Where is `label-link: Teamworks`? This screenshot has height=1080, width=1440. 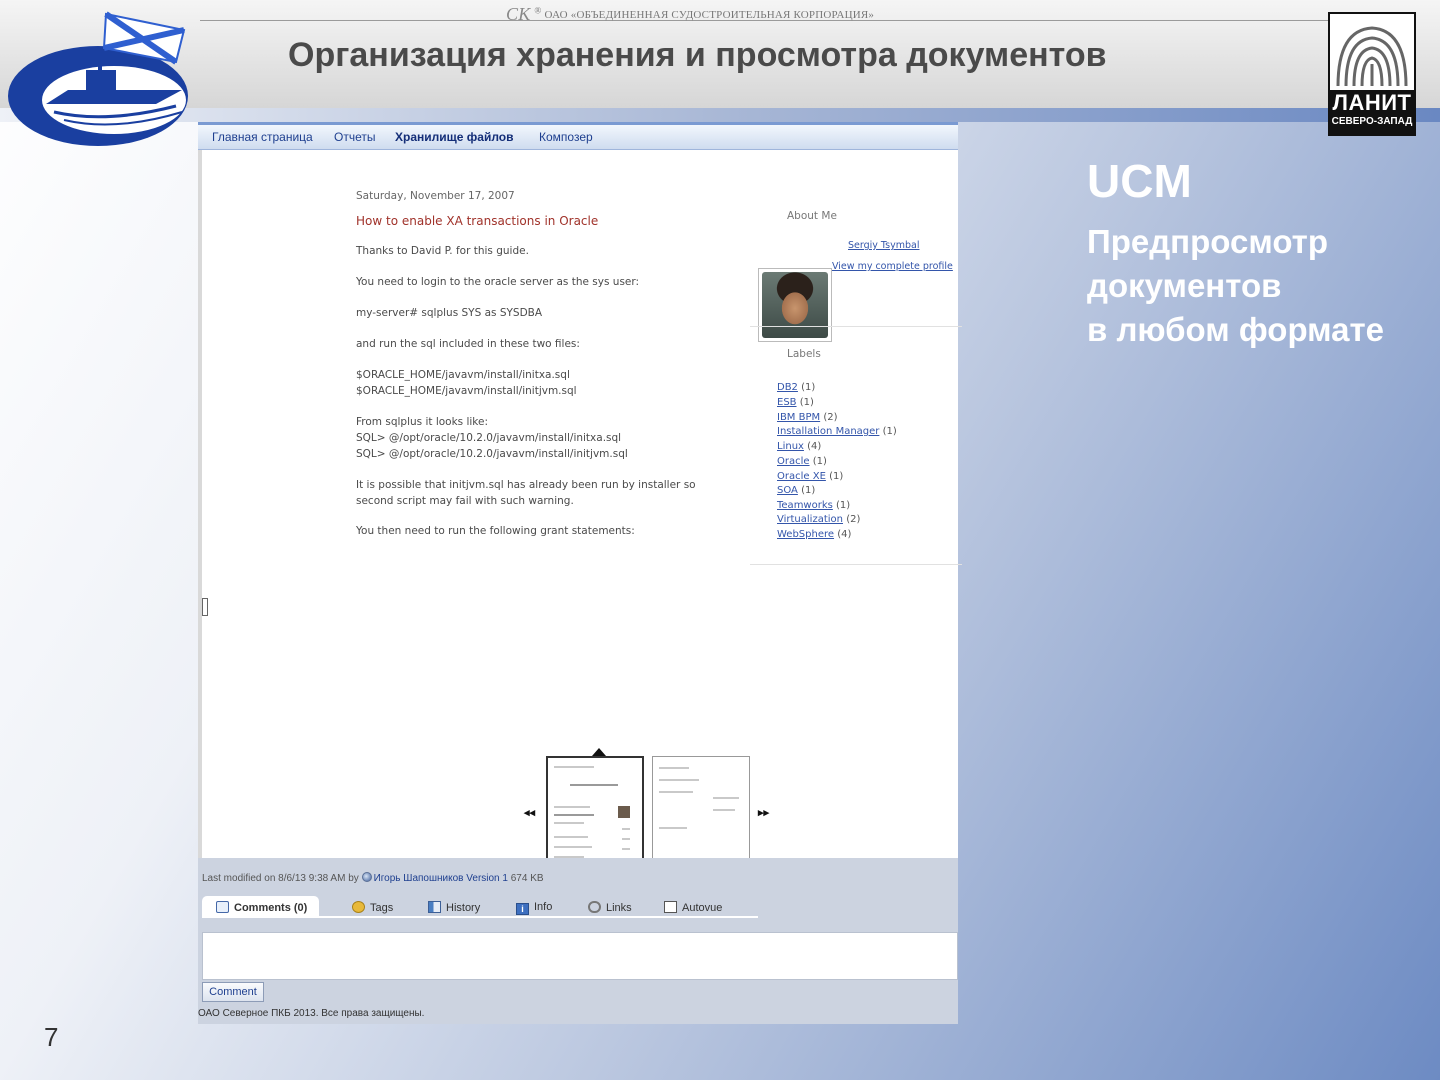 label-link: Teamworks is located at coordinates (805, 505).